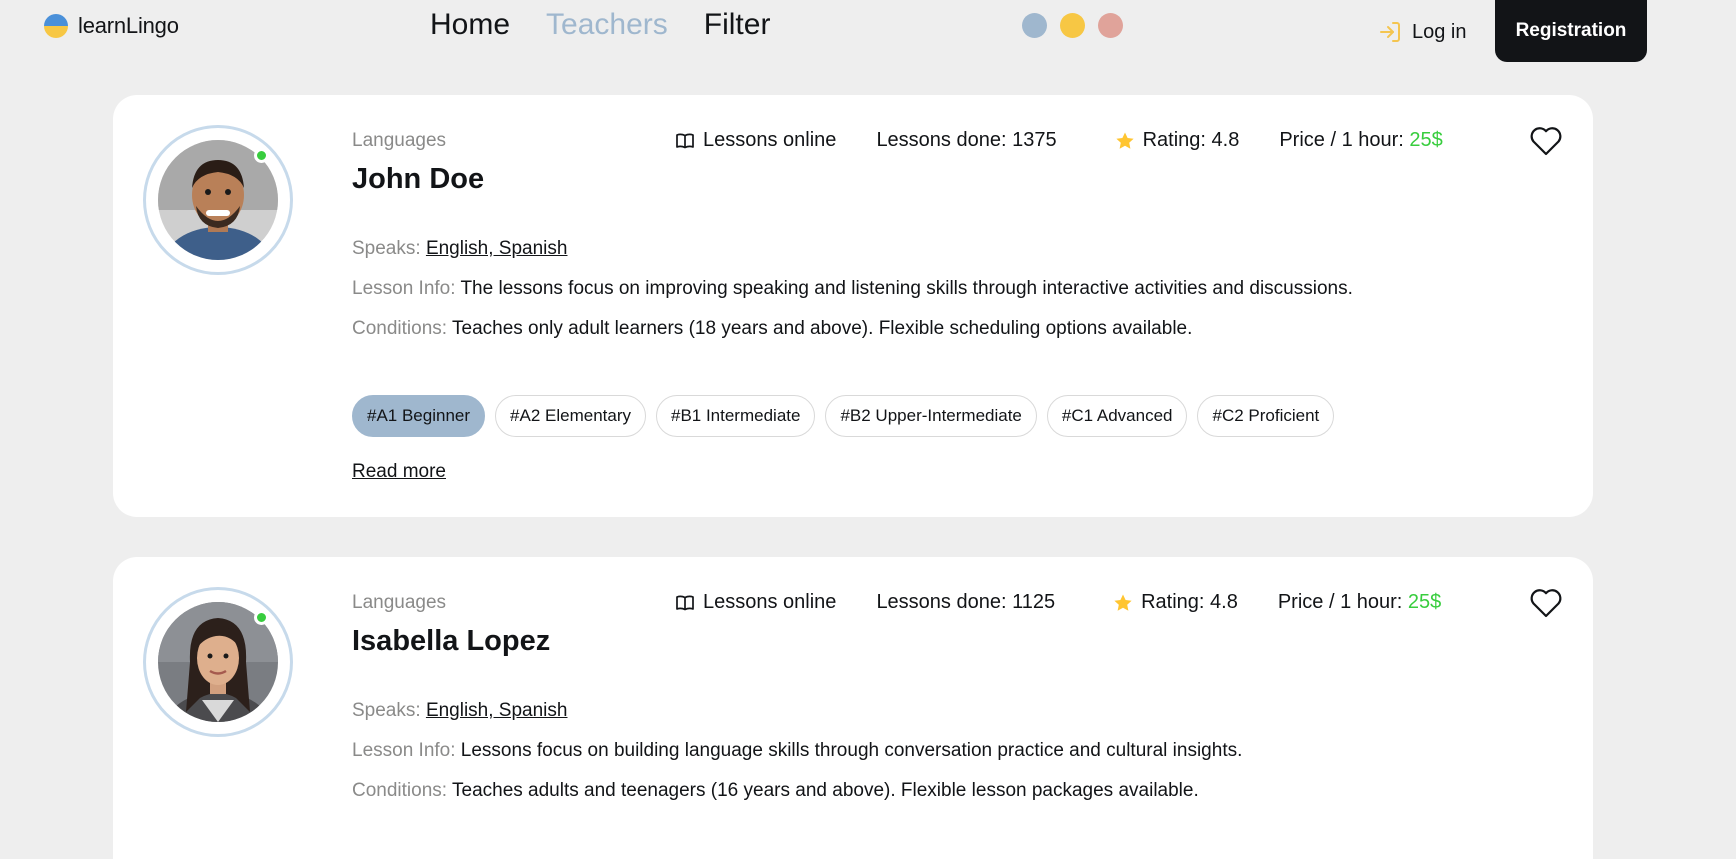  Describe the element at coordinates (931, 416) in the screenshot. I see `level-tag: #B2 Upper-Intermediate` at that location.